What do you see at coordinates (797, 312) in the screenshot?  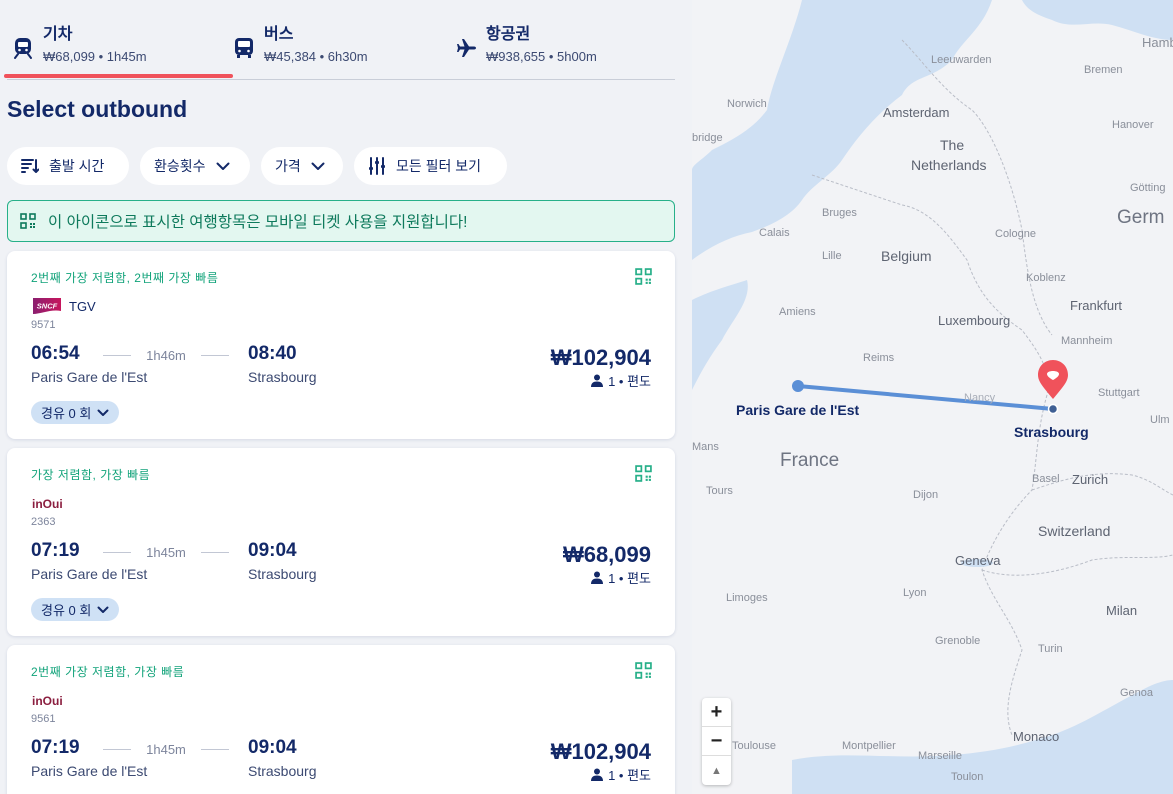 I see `map-label: Amiens` at bounding box center [797, 312].